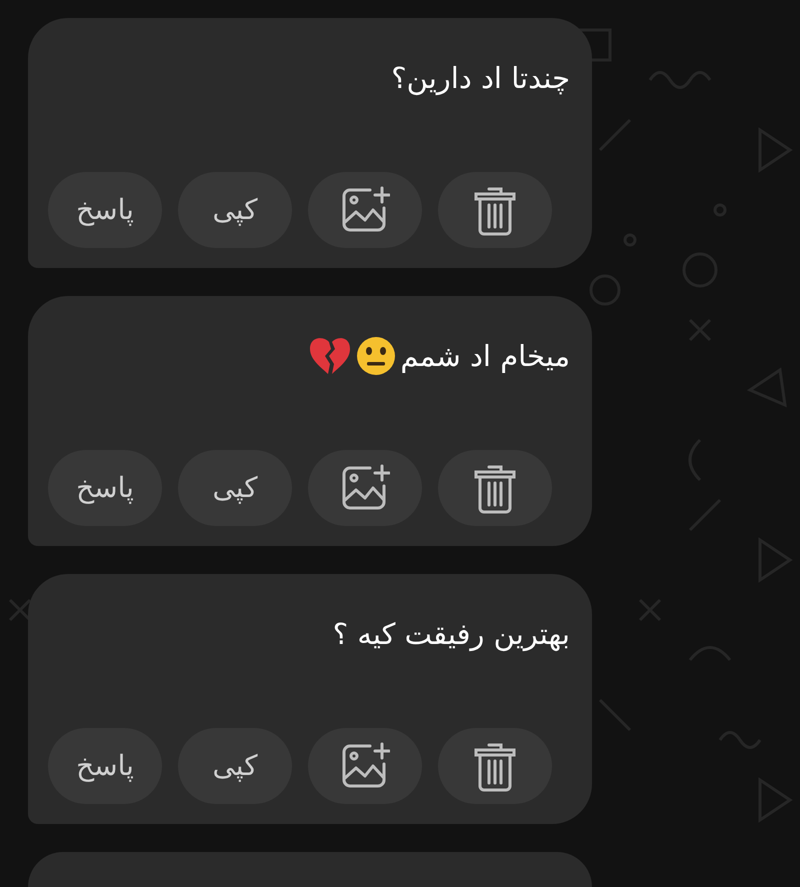 This screenshot has height=887, width=800. What do you see at coordinates (485, 356) in the screenshot?
I see `message-text: میخام اد شمم` at bounding box center [485, 356].